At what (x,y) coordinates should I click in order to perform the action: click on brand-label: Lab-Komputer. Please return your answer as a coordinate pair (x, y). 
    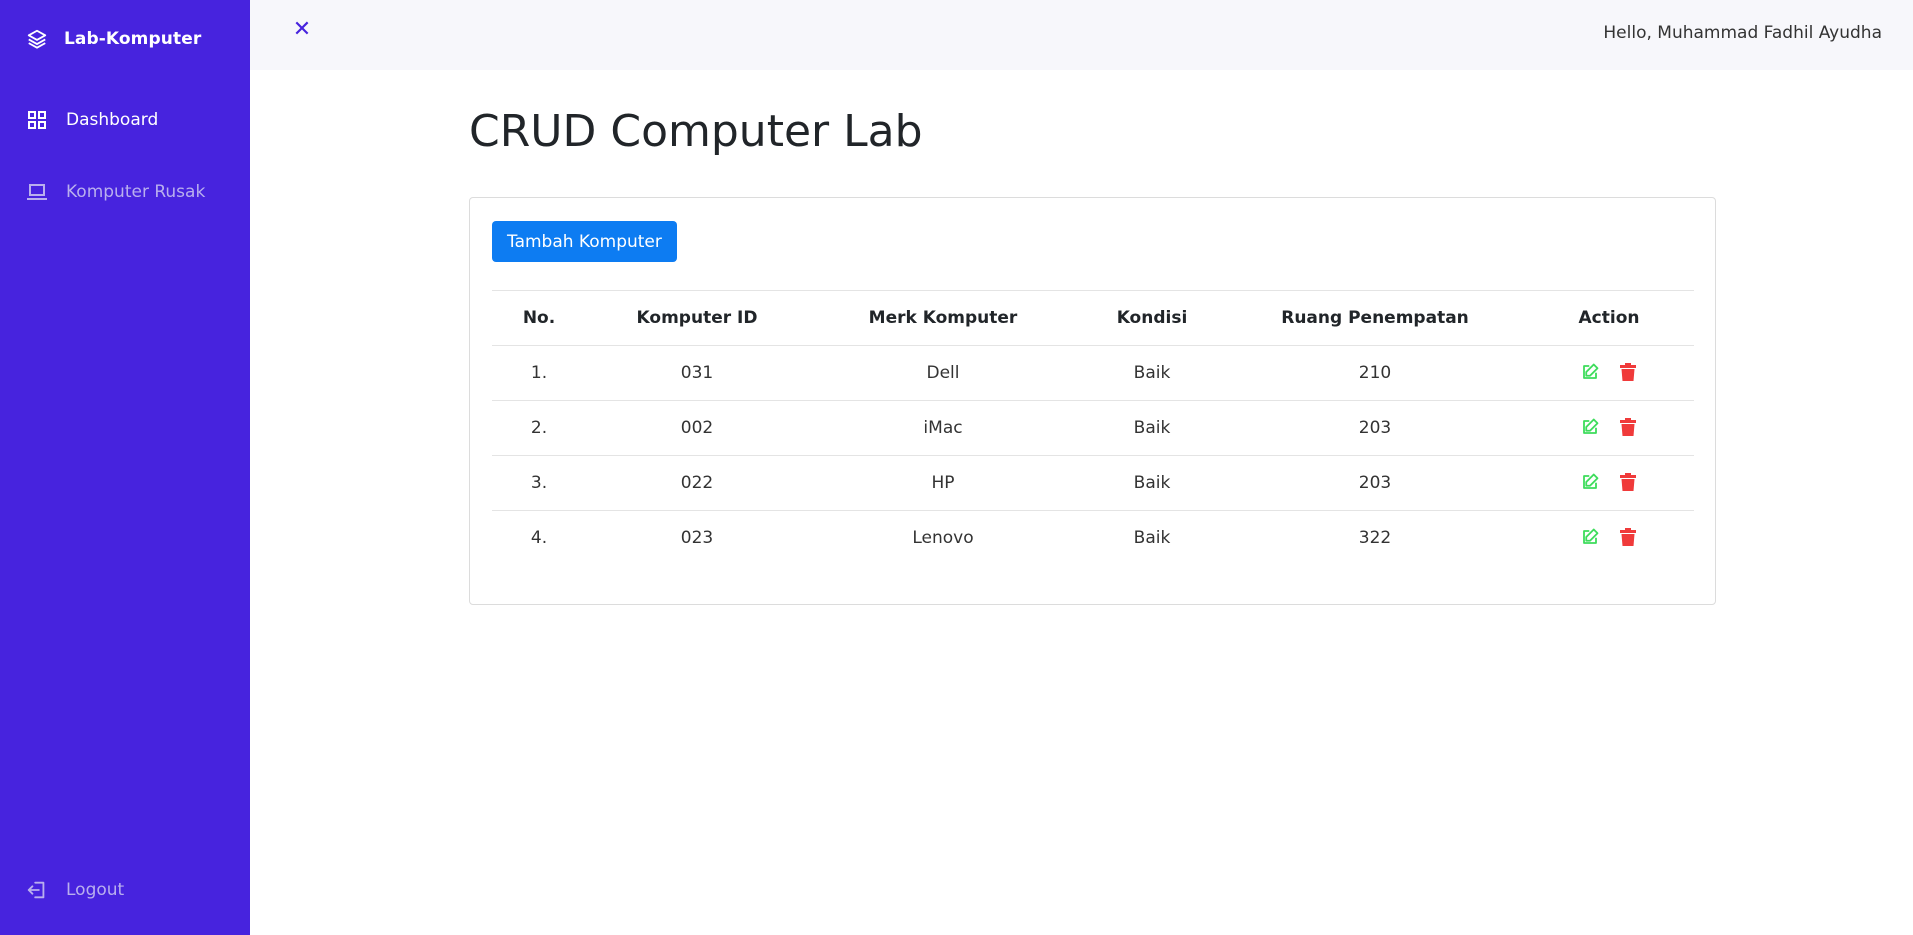
    Looking at the image, I should click on (133, 39).